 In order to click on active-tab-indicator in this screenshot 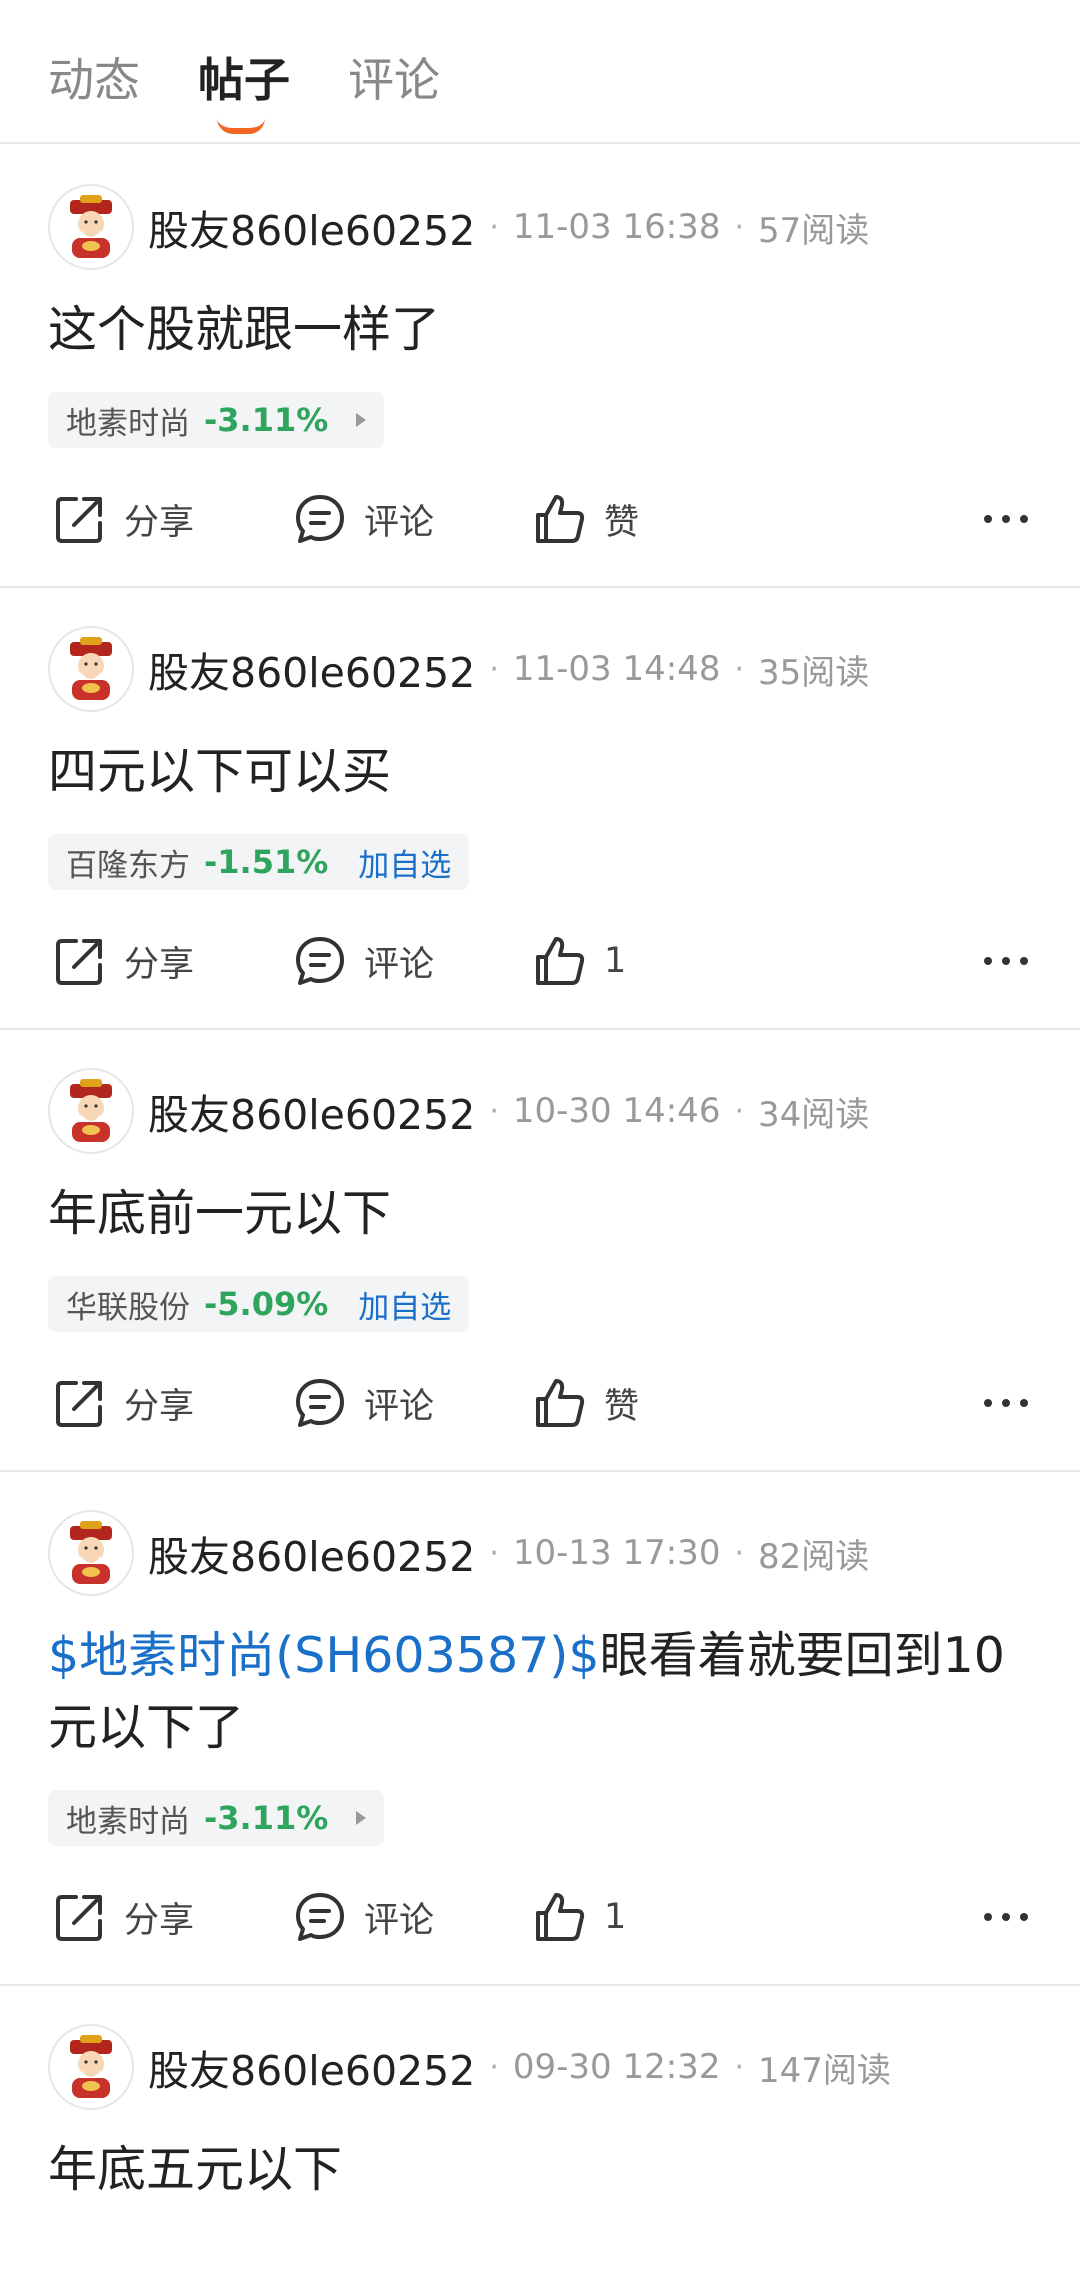, I will do `click(241, 126)`.